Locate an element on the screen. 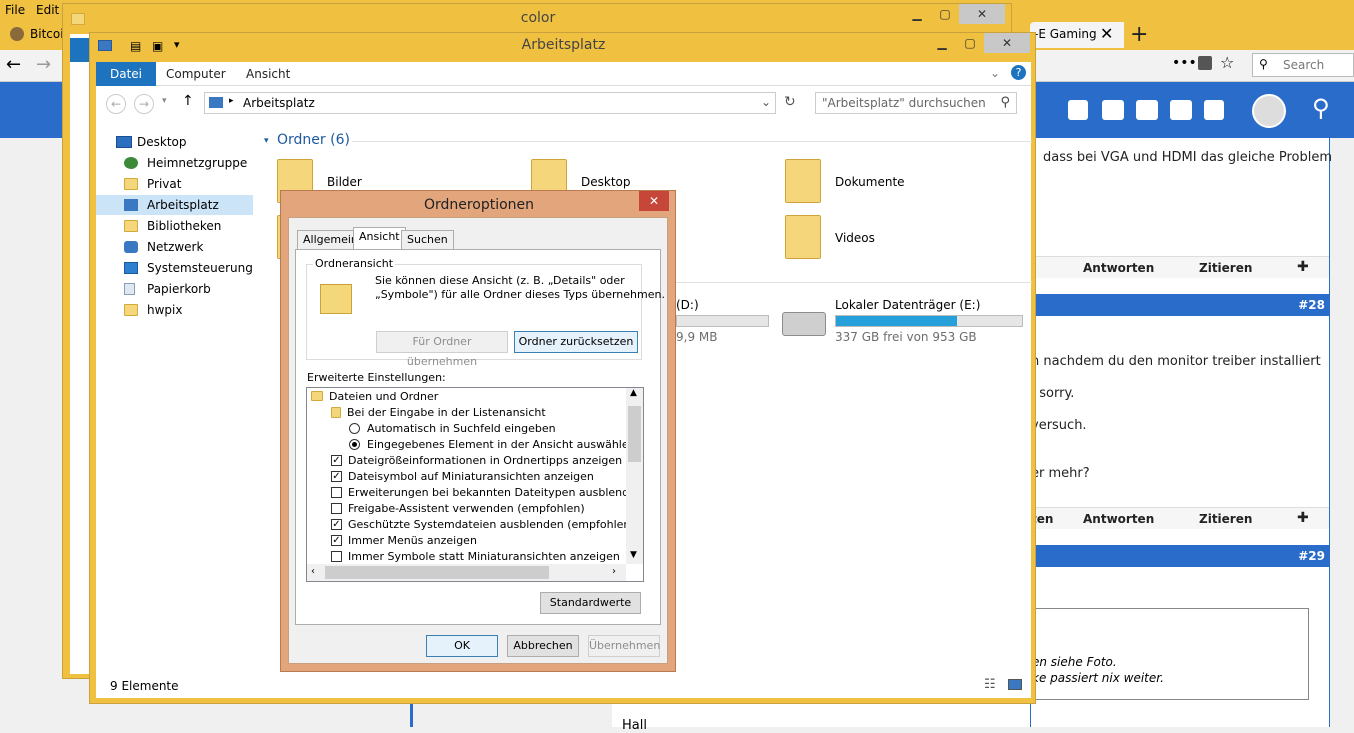 Image resolution: width=1354 pixels, height=733 pixels. bookmark-star-icon: ☆ is located at coordinates (1227, 62).